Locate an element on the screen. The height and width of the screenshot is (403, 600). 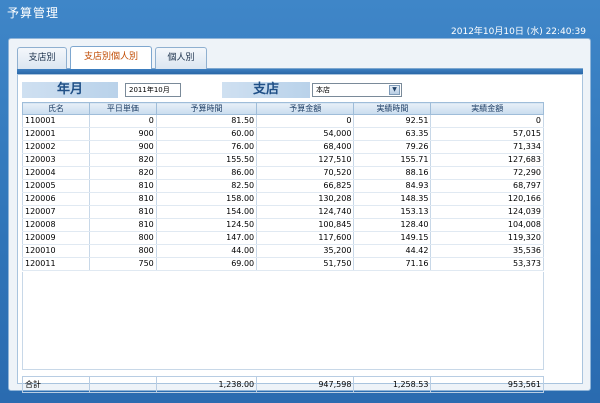
cell-unit-price: 750 is located at coordinates (122, 264).